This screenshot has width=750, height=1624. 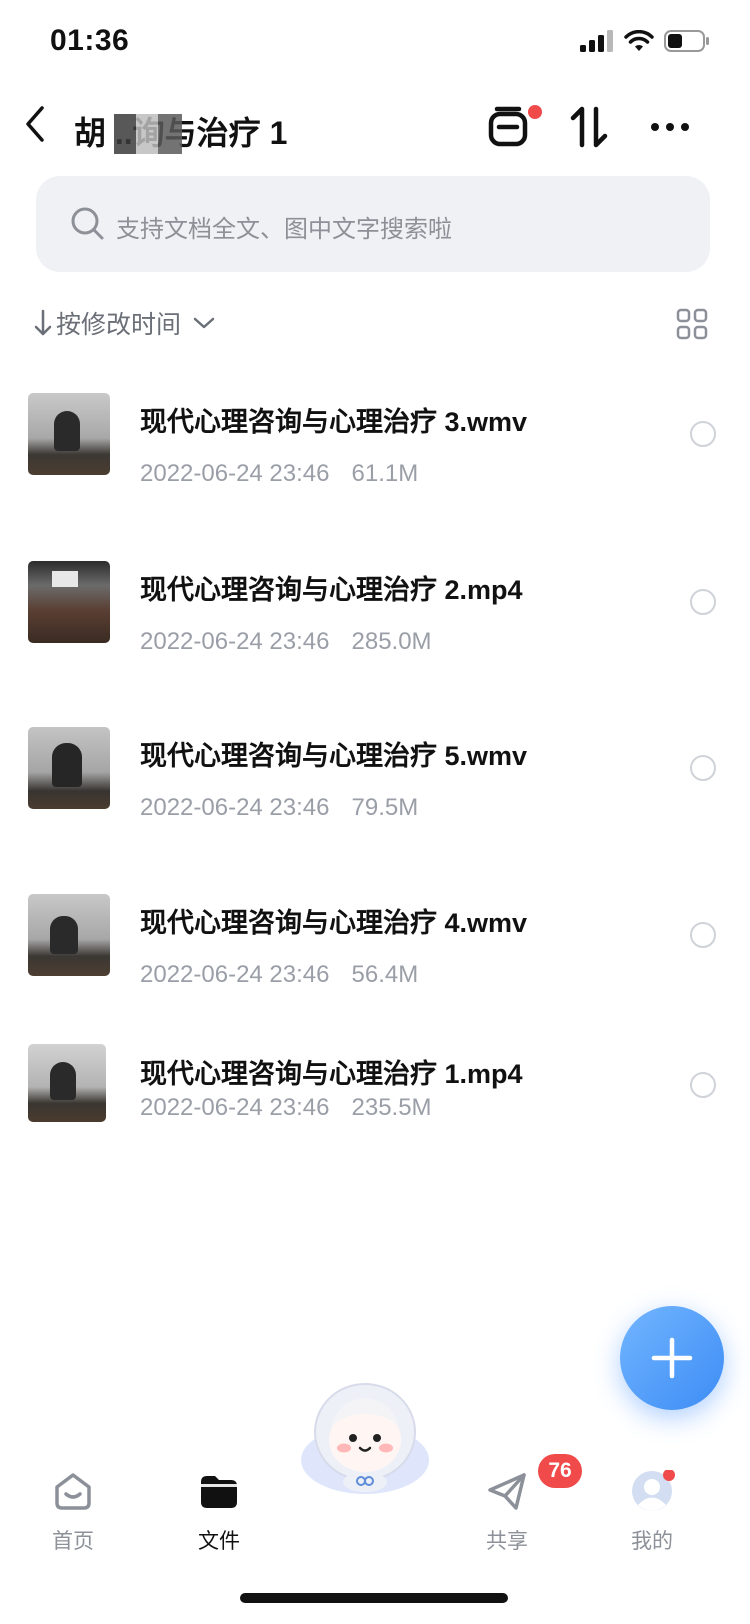 What do you see at coordinates (375, 784) in the screenshot?
I see `file-row: 现代心理咨询与心理治疗 5.wmv 2022-06-24 23:46 79.5M` at bounding box center [375, 784].